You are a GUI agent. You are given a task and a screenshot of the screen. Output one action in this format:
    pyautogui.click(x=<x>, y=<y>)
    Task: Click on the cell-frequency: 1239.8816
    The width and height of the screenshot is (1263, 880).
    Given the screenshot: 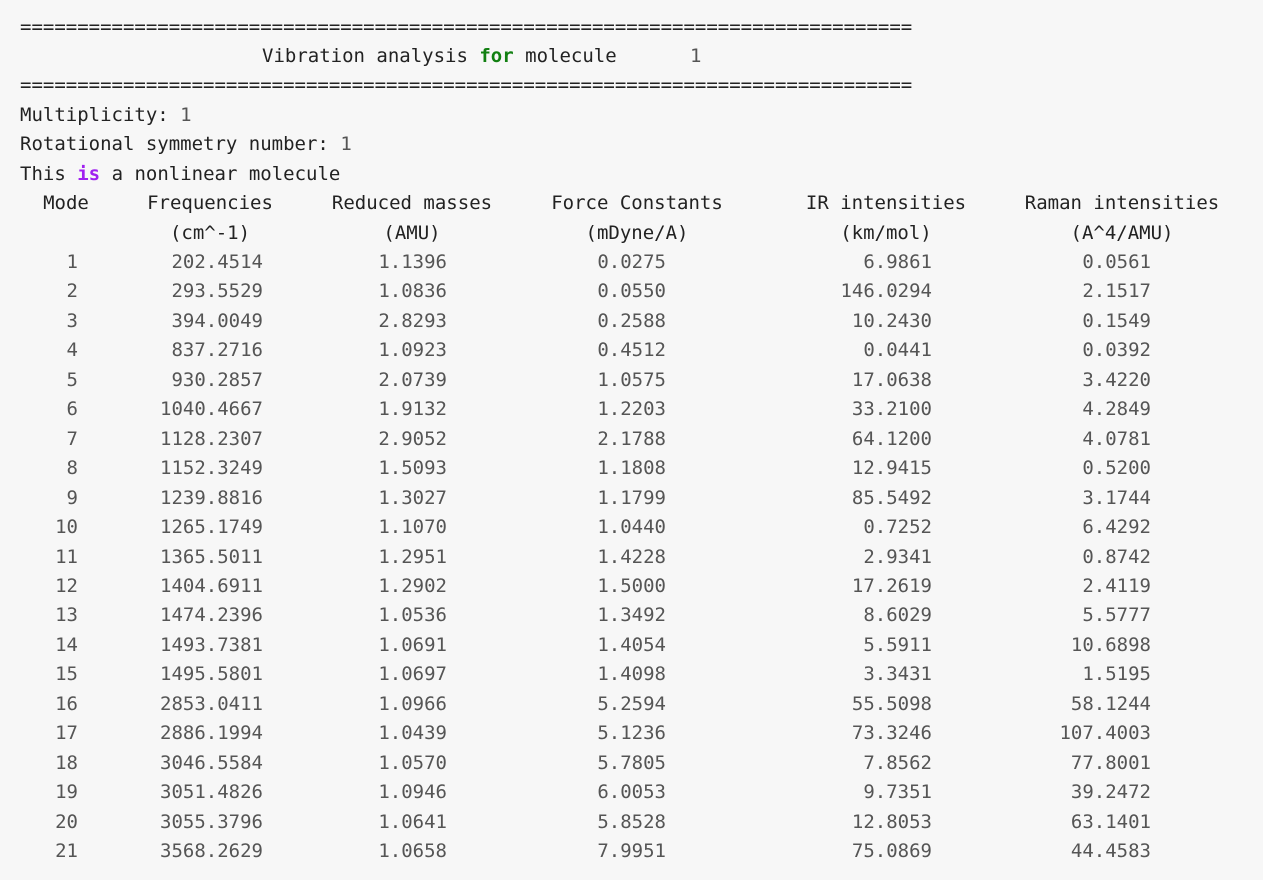 What is the action you would take?
    pyautogui.click(x=211, y=498)
    